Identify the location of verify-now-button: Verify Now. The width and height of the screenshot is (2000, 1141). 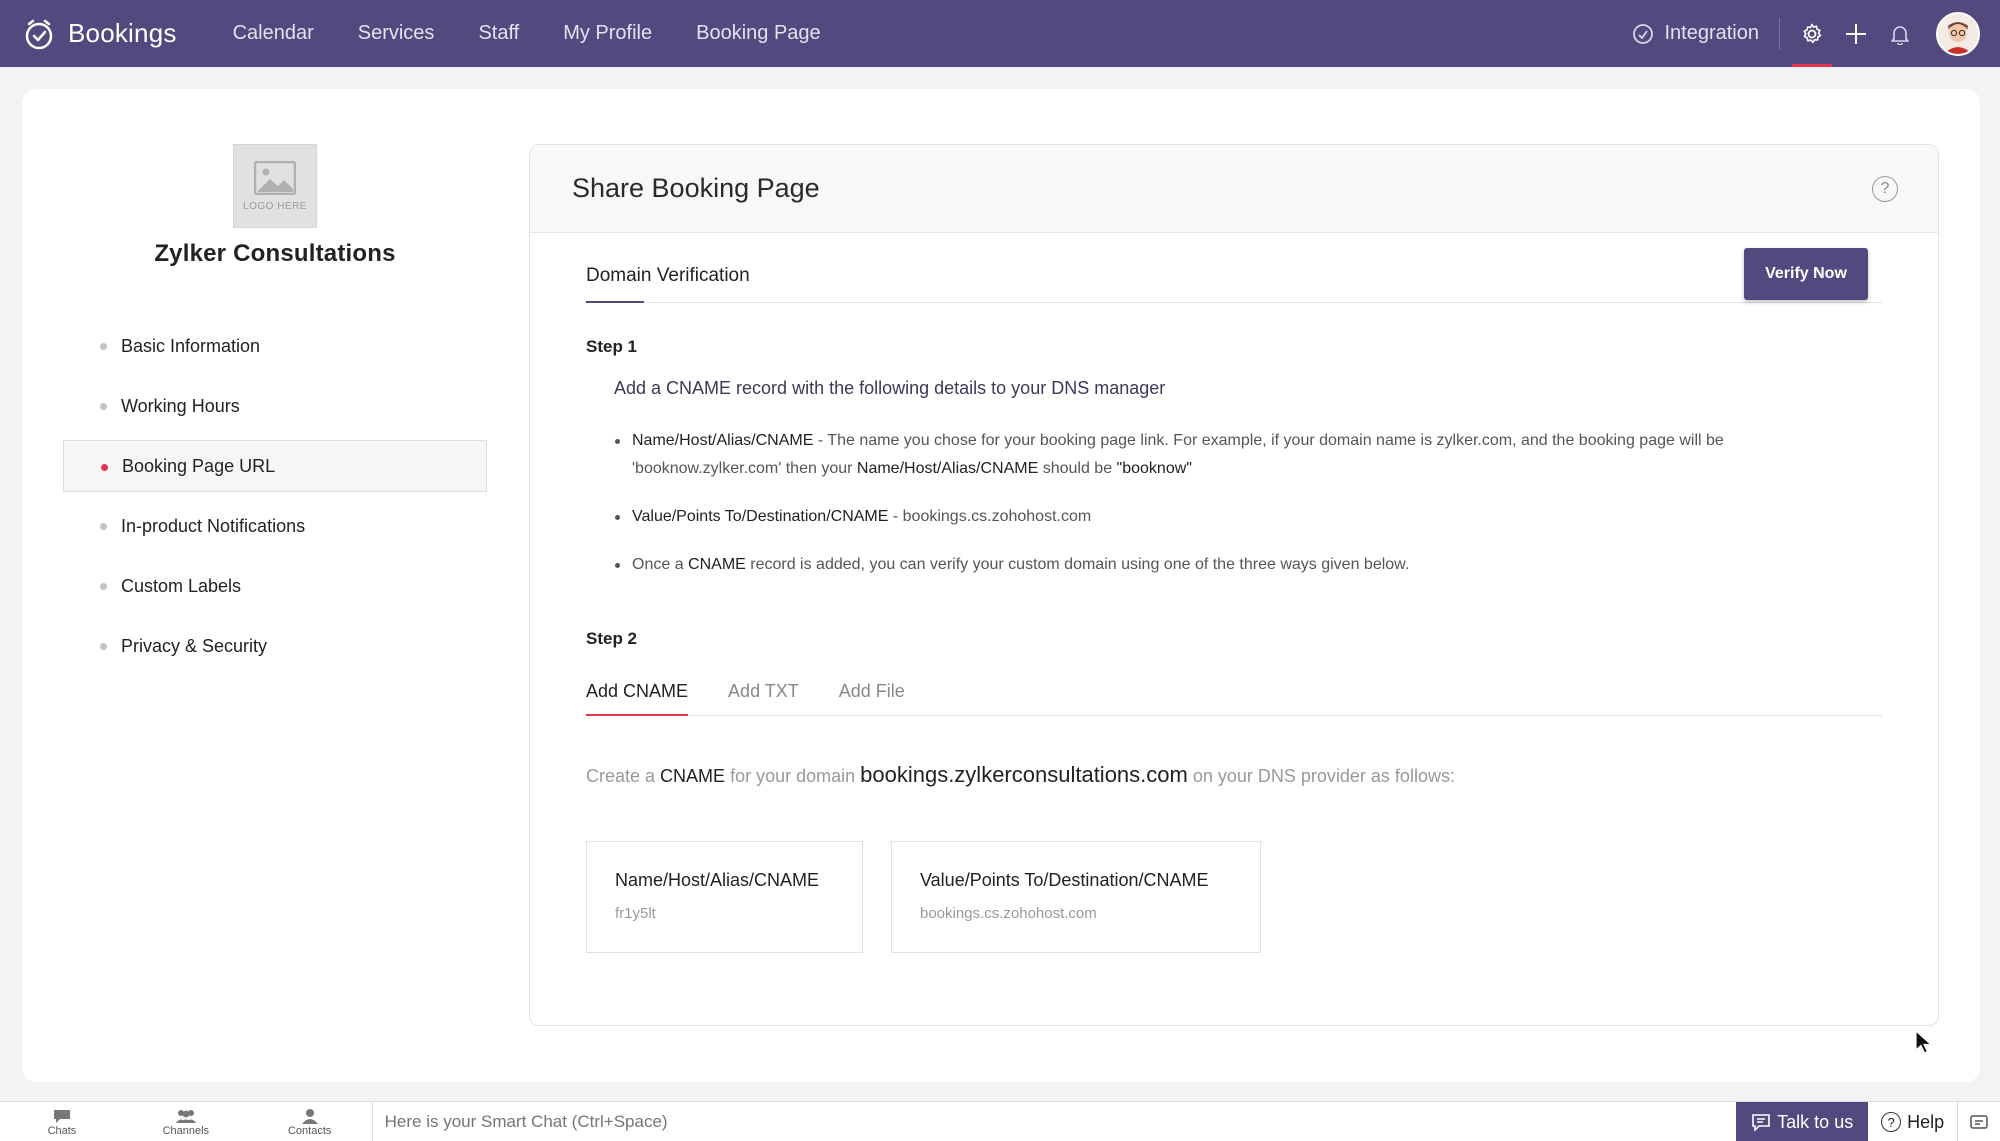
(1806, 274).